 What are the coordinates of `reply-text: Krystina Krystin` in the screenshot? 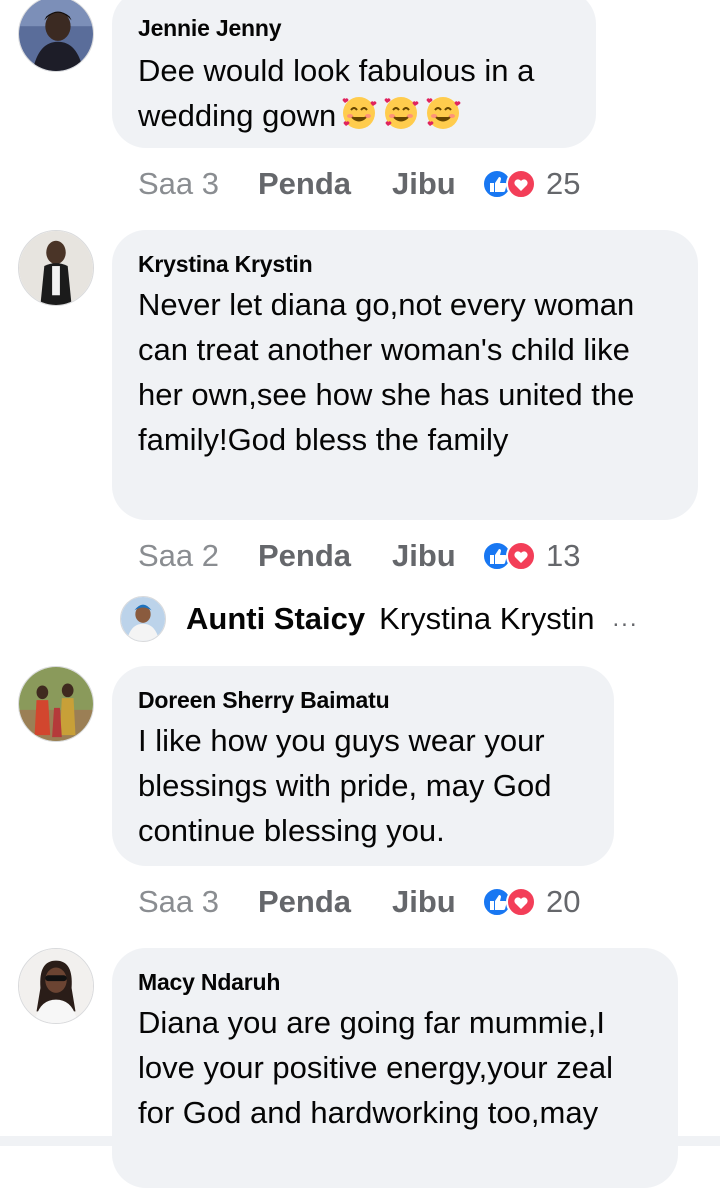 It's located at (487, 618).